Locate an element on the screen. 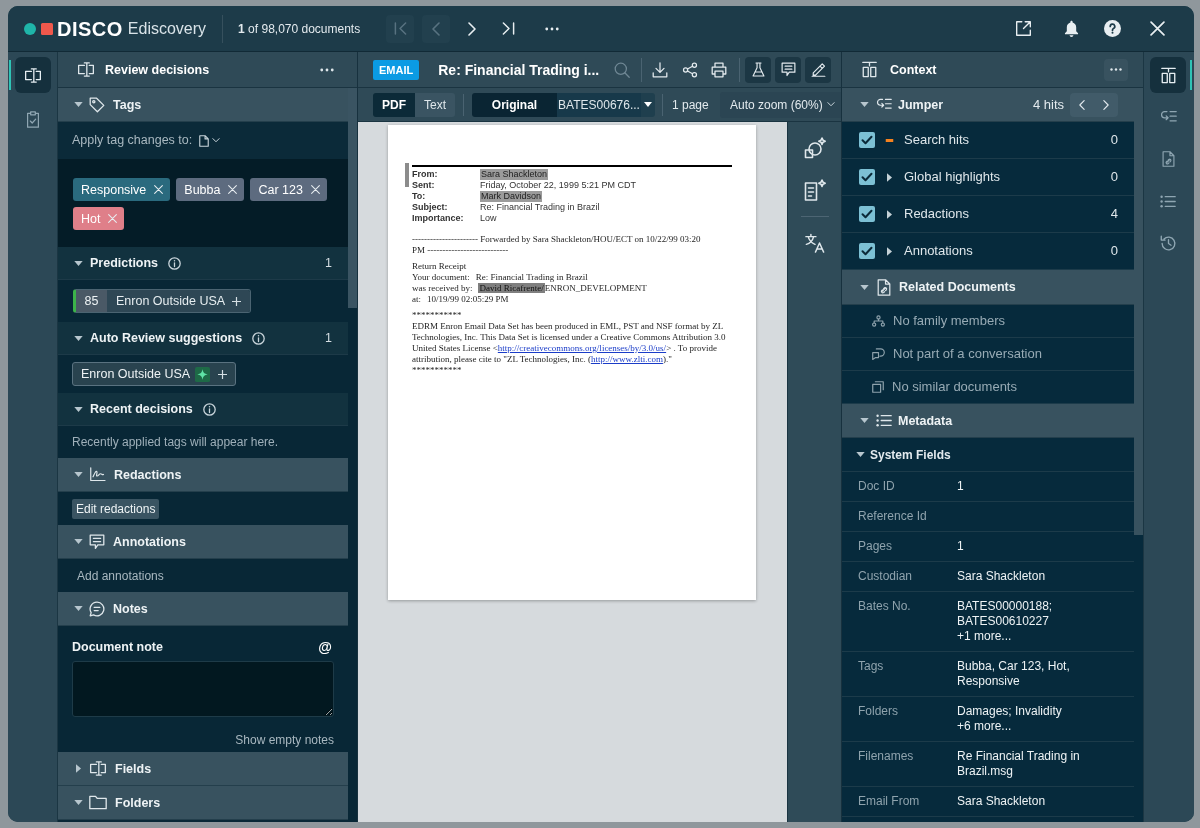 The image size is (1200, 828). share-icon is located at coordinates (690, 69).